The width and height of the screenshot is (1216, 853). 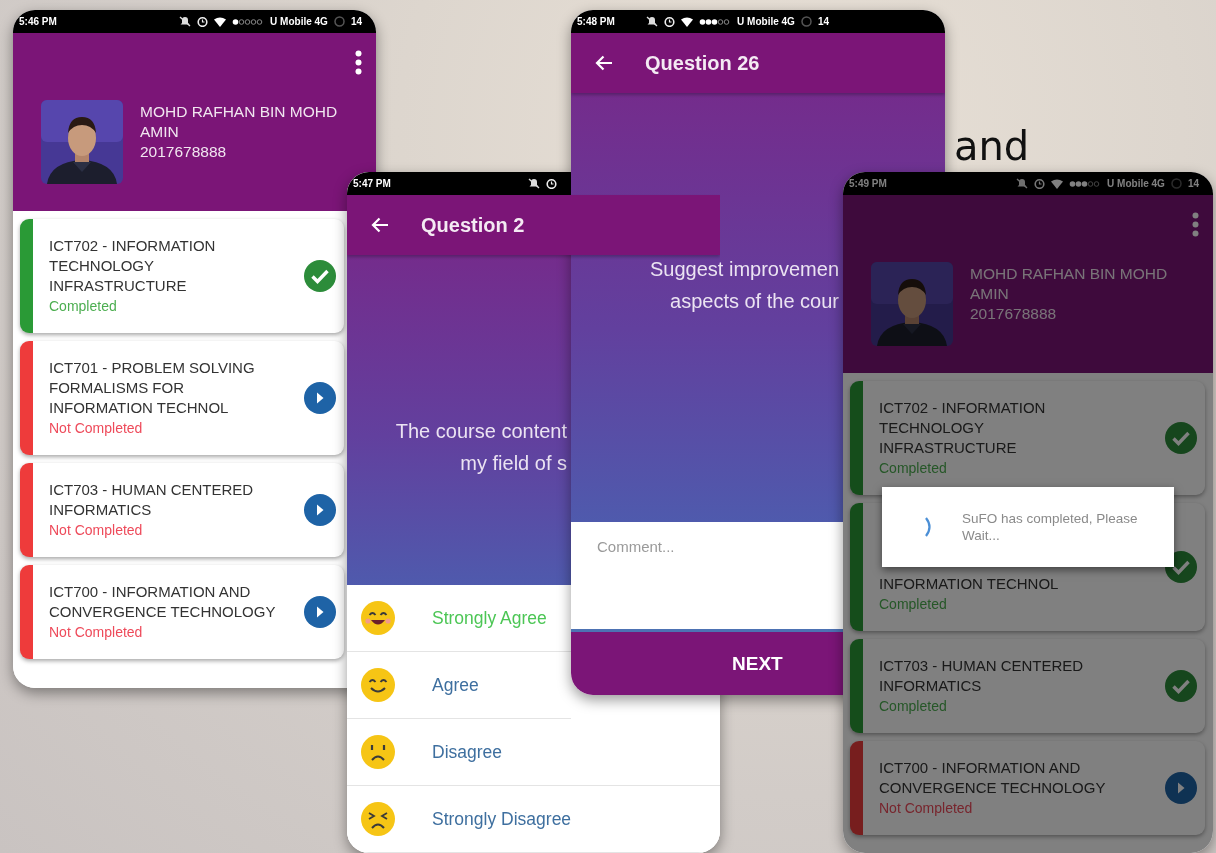 What do you see at coordinates (481, 447) in the screenshot?
I see `question-text: The course content my field of s` at bounding box center [481, 447].